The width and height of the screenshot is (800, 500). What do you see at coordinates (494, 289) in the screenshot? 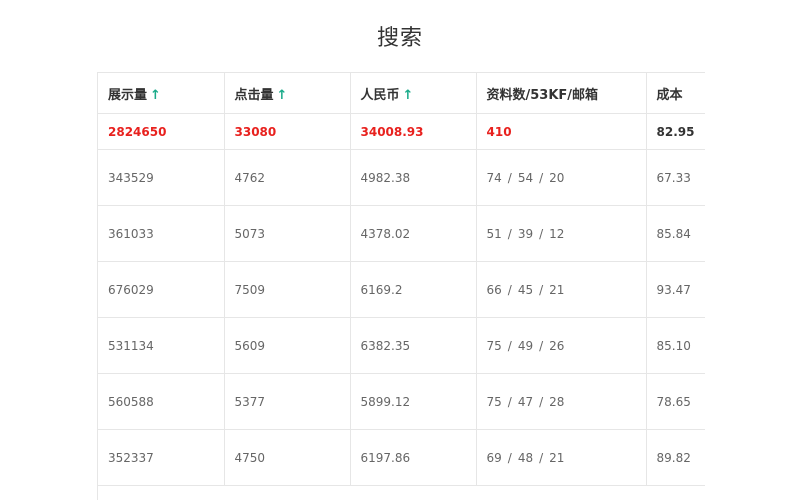
I see `leads-value: 66` at bounding box center [494, 289].